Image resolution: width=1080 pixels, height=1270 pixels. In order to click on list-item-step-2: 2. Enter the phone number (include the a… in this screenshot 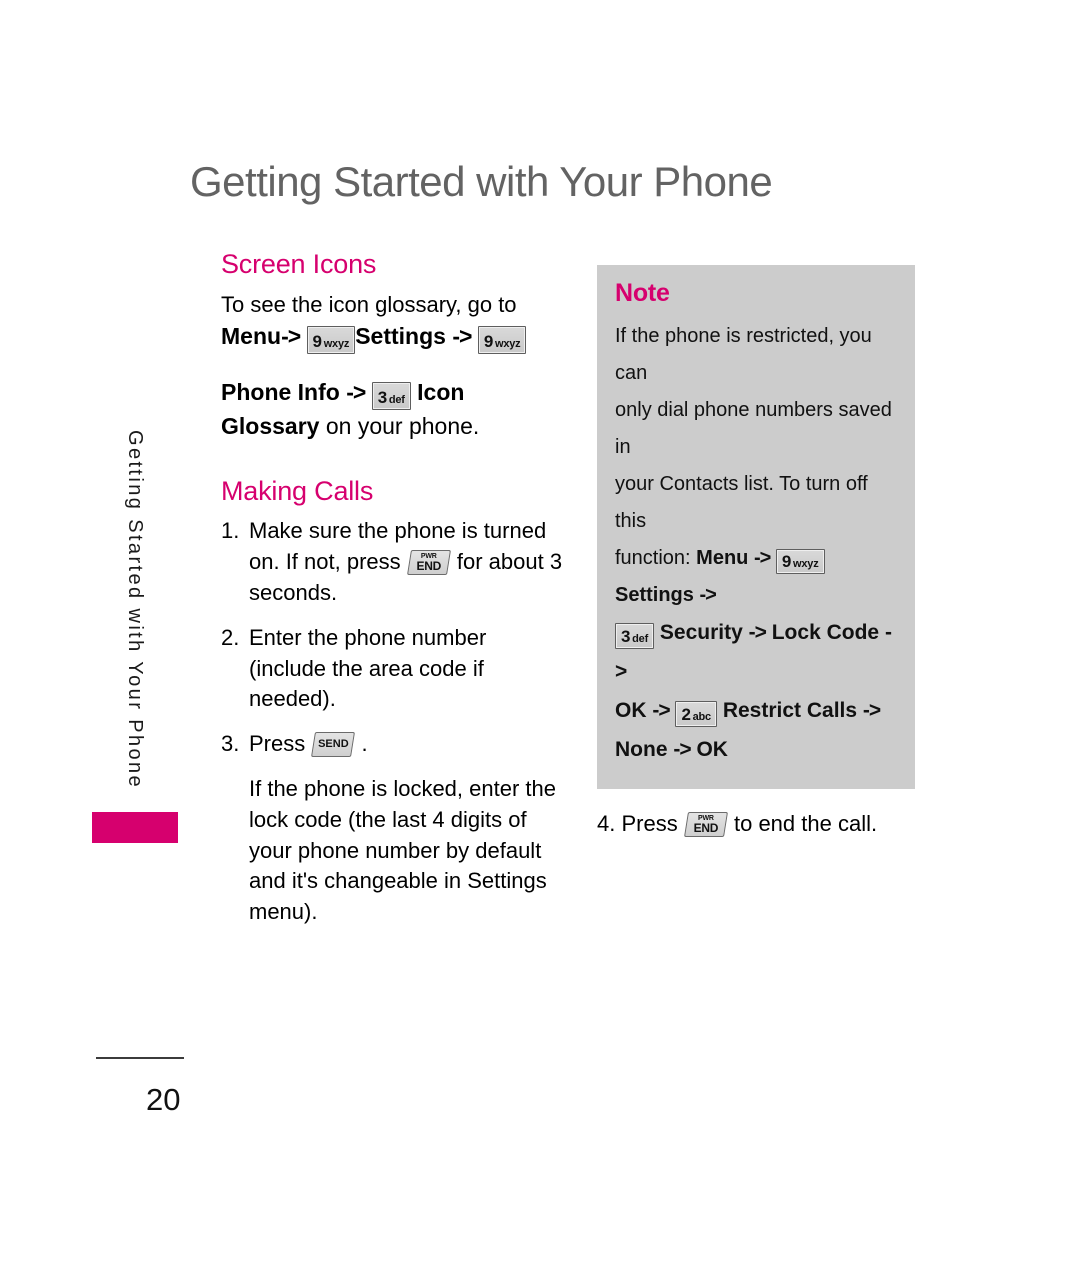, I will do `click(393, 669)`.